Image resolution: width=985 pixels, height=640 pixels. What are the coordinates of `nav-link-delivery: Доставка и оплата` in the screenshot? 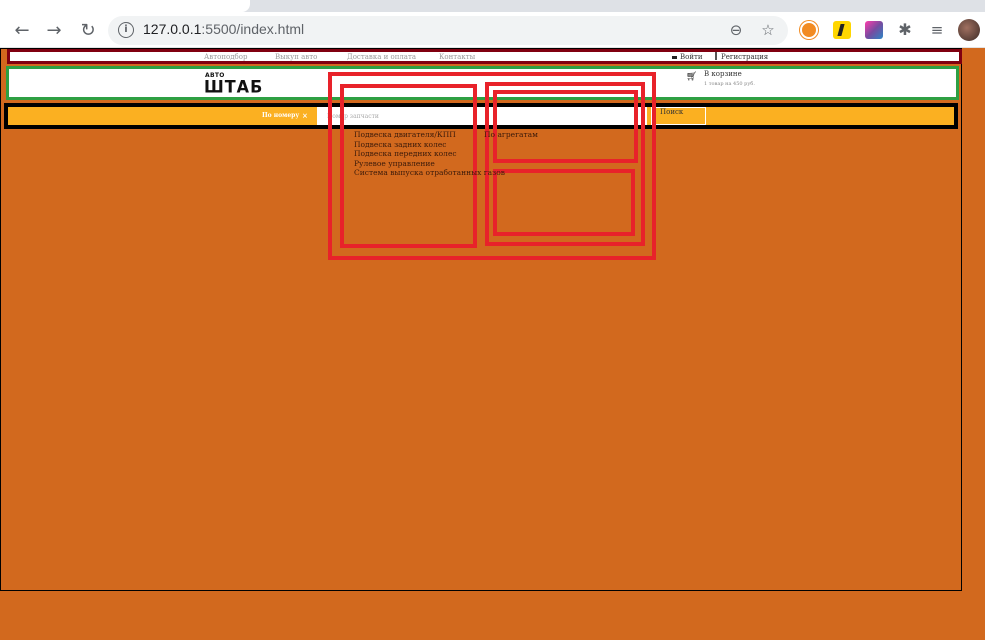 It's located at (381, 57).